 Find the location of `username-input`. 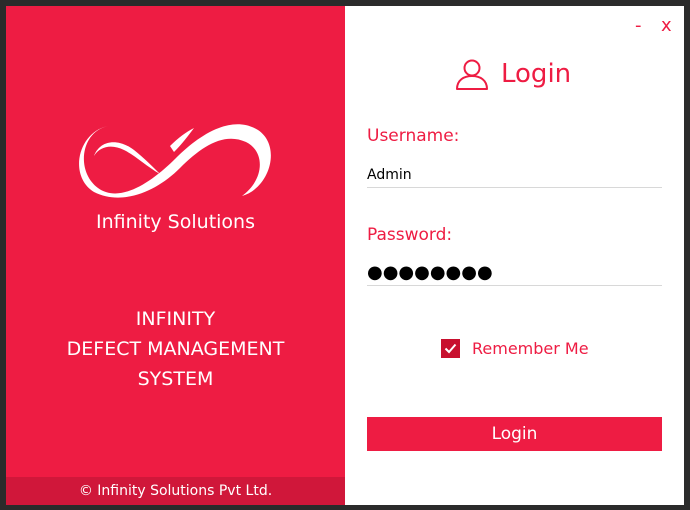

username-input is located at coordinates (514, 175).